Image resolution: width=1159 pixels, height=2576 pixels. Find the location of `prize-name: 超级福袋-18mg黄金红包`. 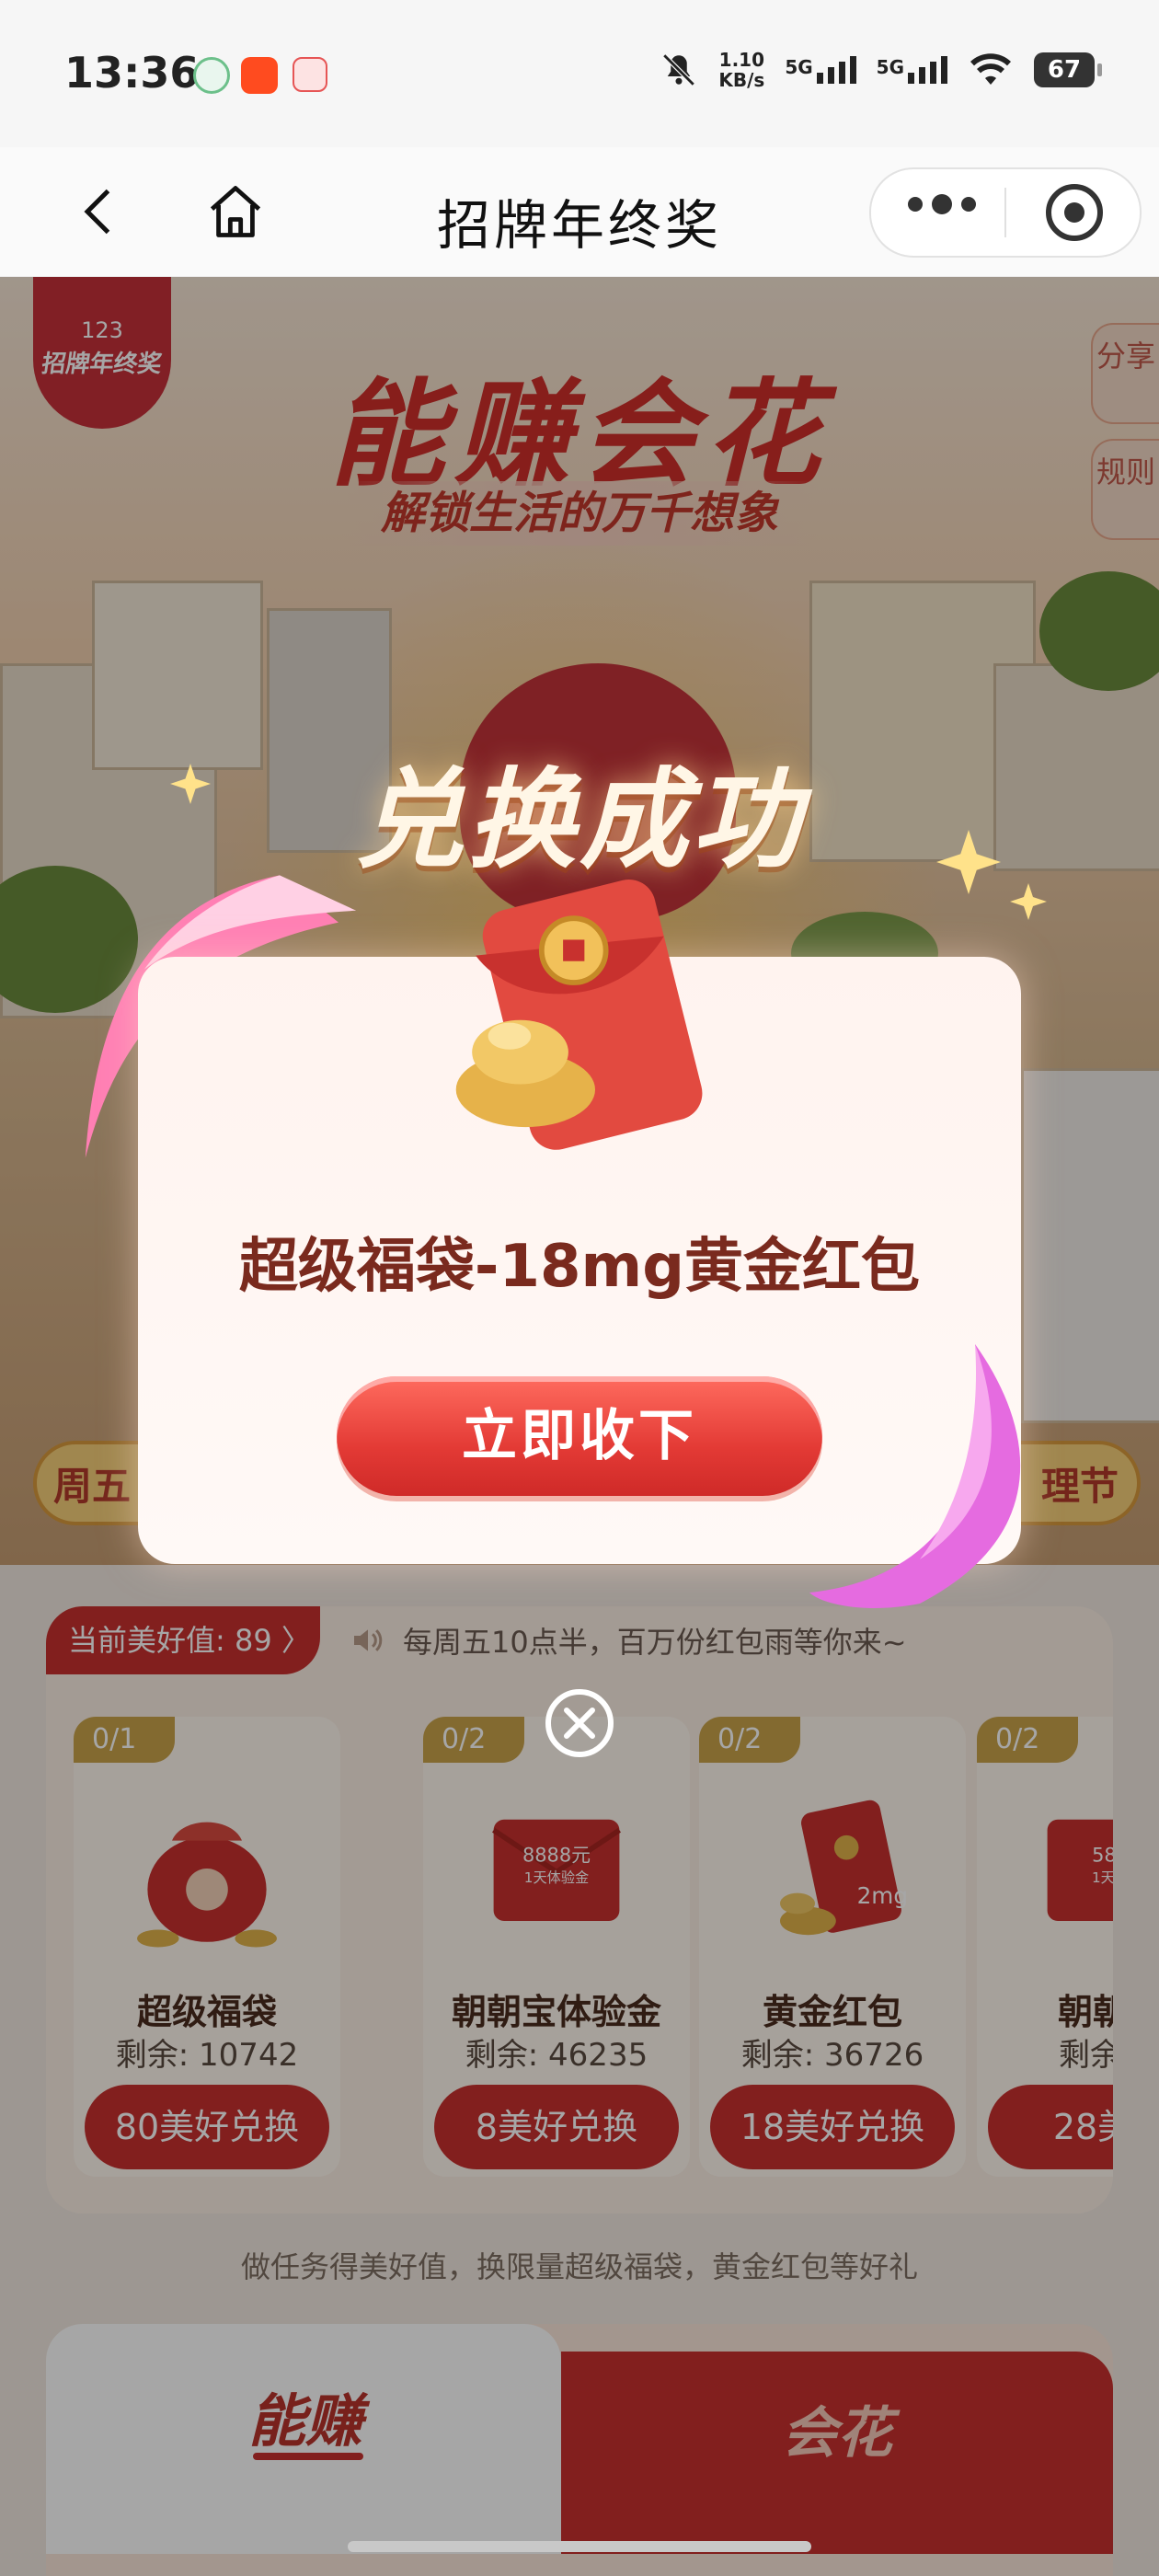

prize-name: 超级福袋-18mg黄金红包 is located at coordinates (579, 1267).